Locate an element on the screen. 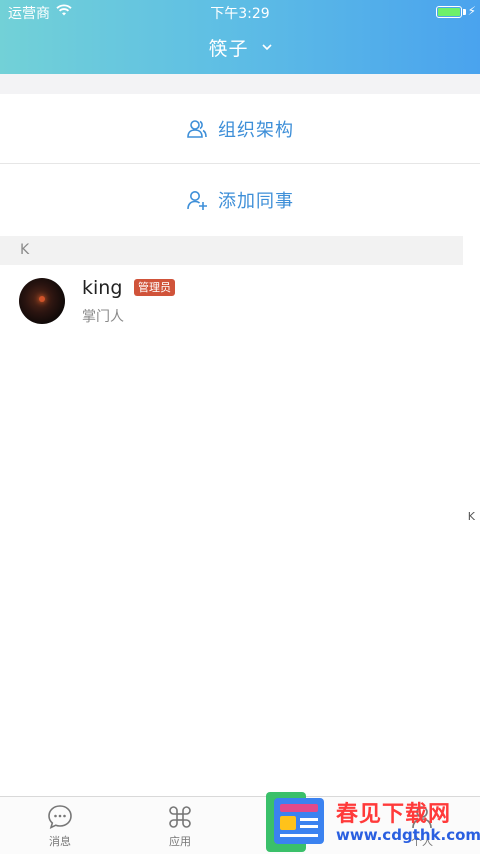 This screenshot has height=854, width=480. apps-clover-icon is located at coordinates (180, 817).